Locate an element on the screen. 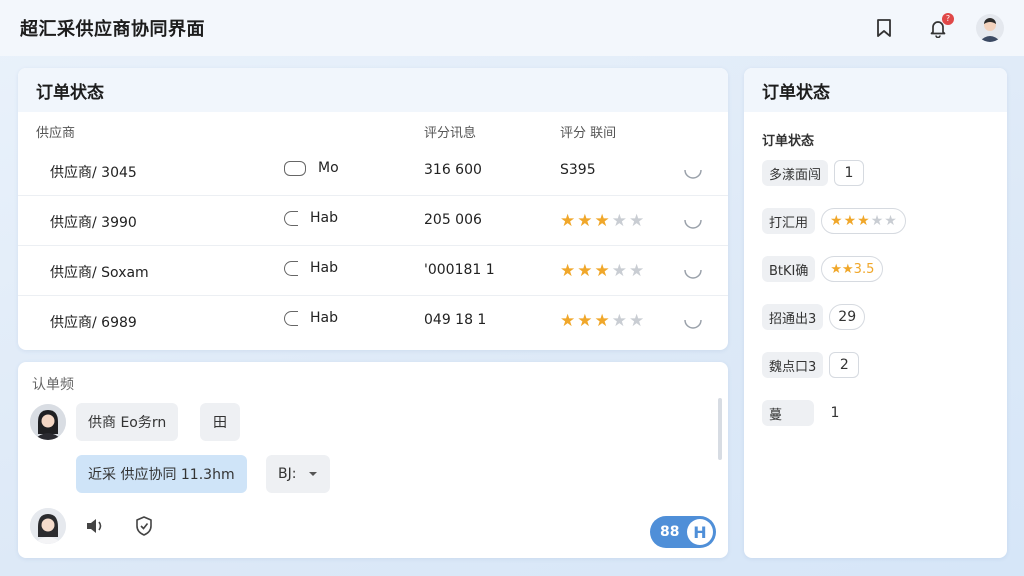 The image size is (1024, 576). status-label: 魏点口3 is located at coordinates (793, 365).